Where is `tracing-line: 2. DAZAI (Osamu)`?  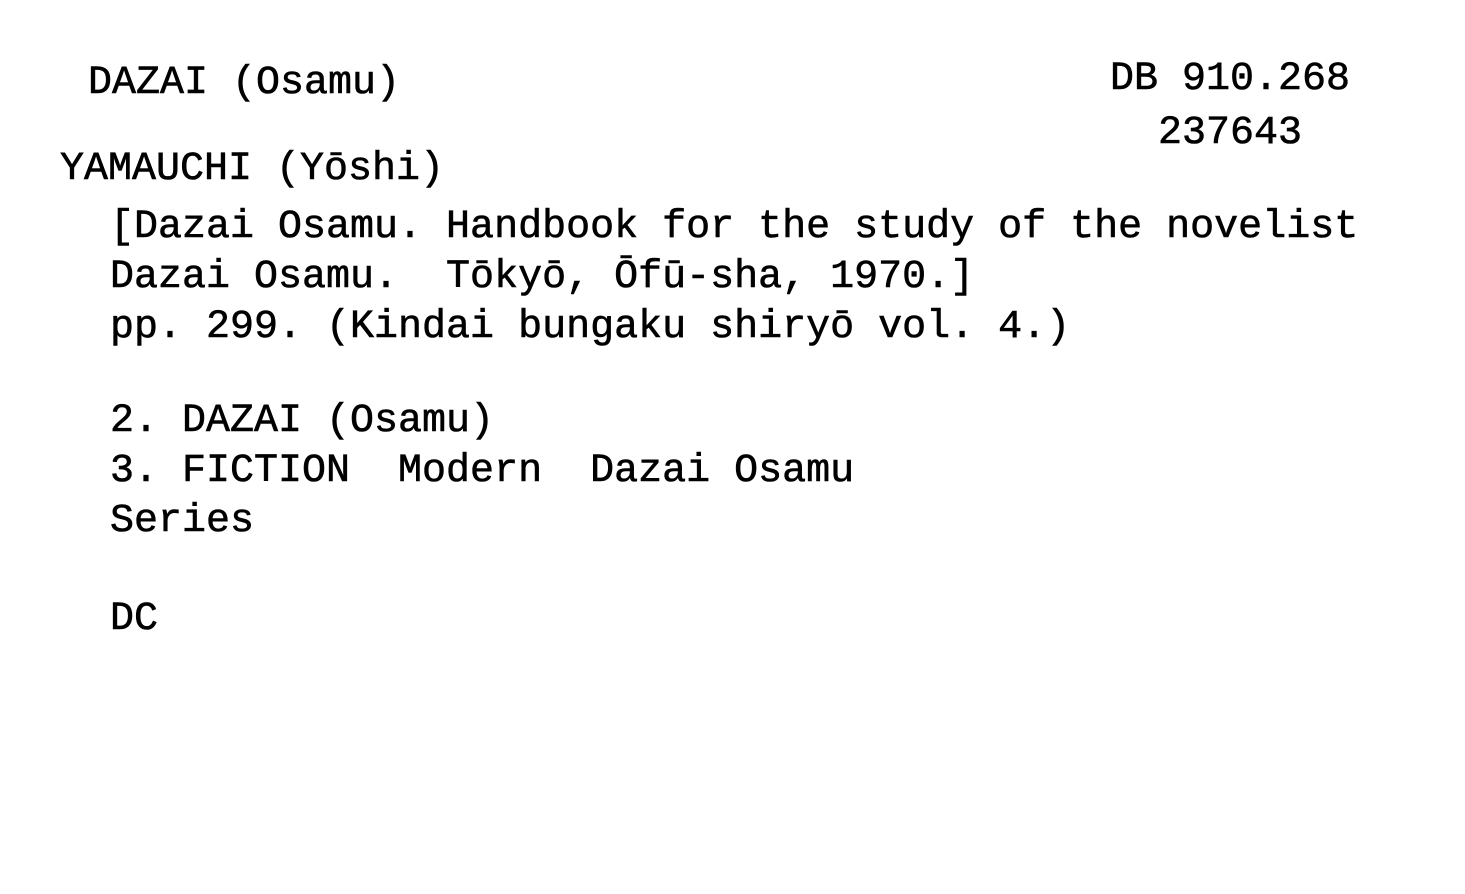
tracing-line: 2. DAZAI (Osamu) is located at coordinates (302, 421).